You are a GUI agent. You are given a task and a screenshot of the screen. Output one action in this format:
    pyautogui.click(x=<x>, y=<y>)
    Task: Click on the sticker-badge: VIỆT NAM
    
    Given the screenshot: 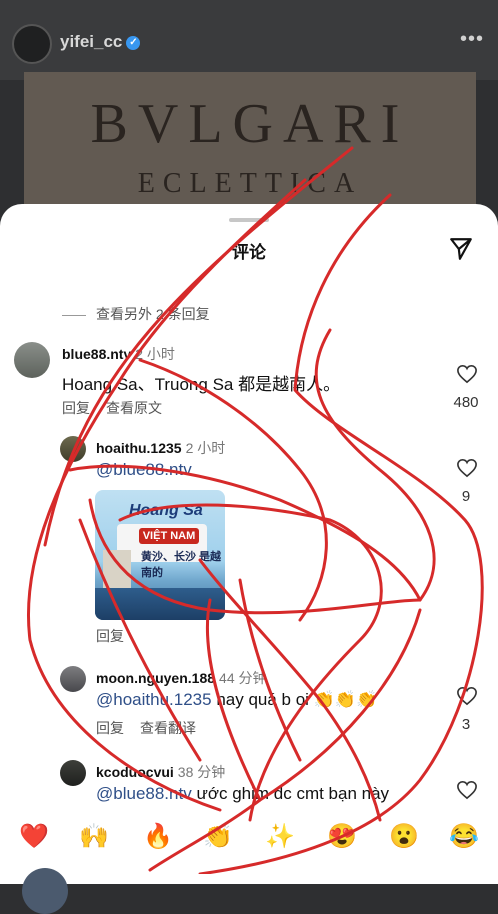 What is the action you would take?
    pyautogui.click(x=169, y=536)
    